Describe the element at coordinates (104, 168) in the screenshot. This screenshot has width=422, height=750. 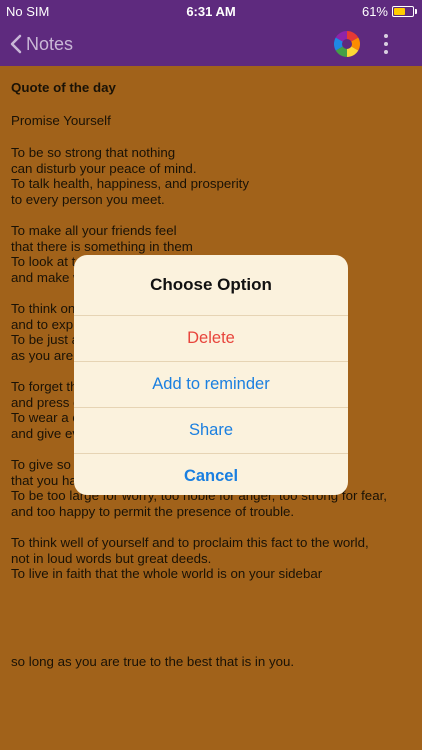
I see `note-line: can disturb your peace of mind.` at that location.